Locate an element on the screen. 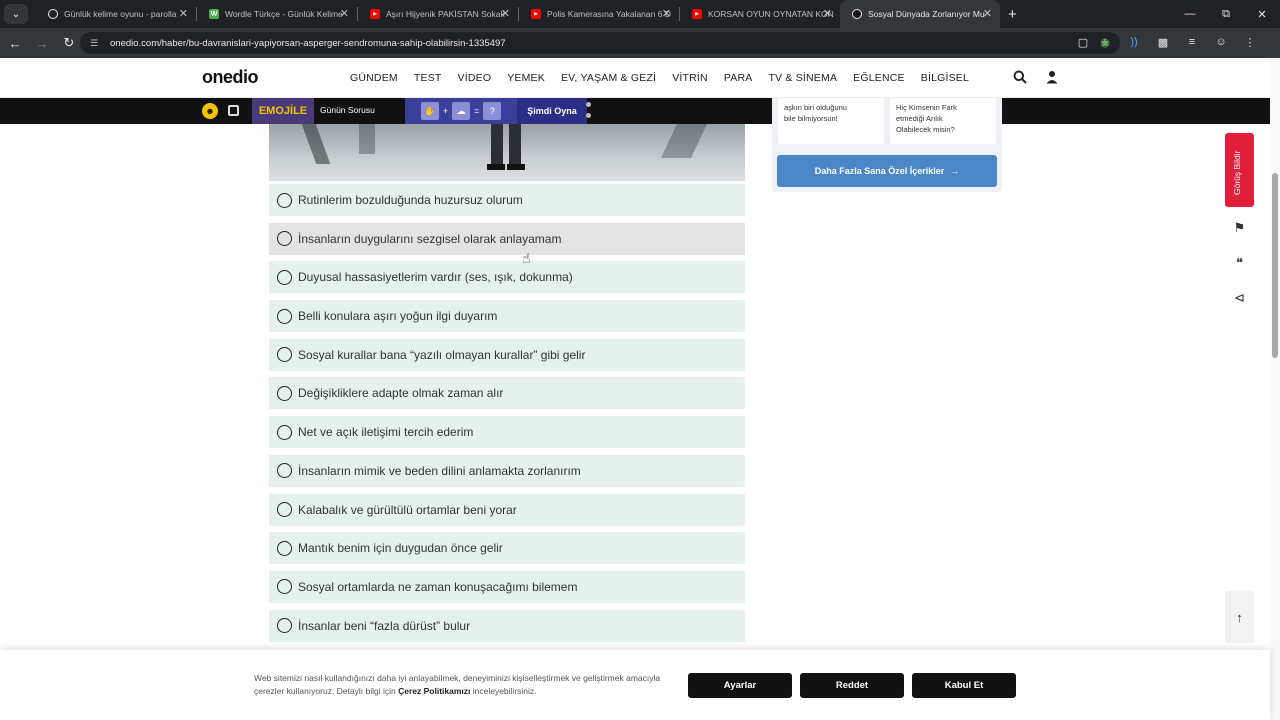 The width and height of the screenshot is (1280, 720). site-logo: onedio is located at coordinates (230, 77).